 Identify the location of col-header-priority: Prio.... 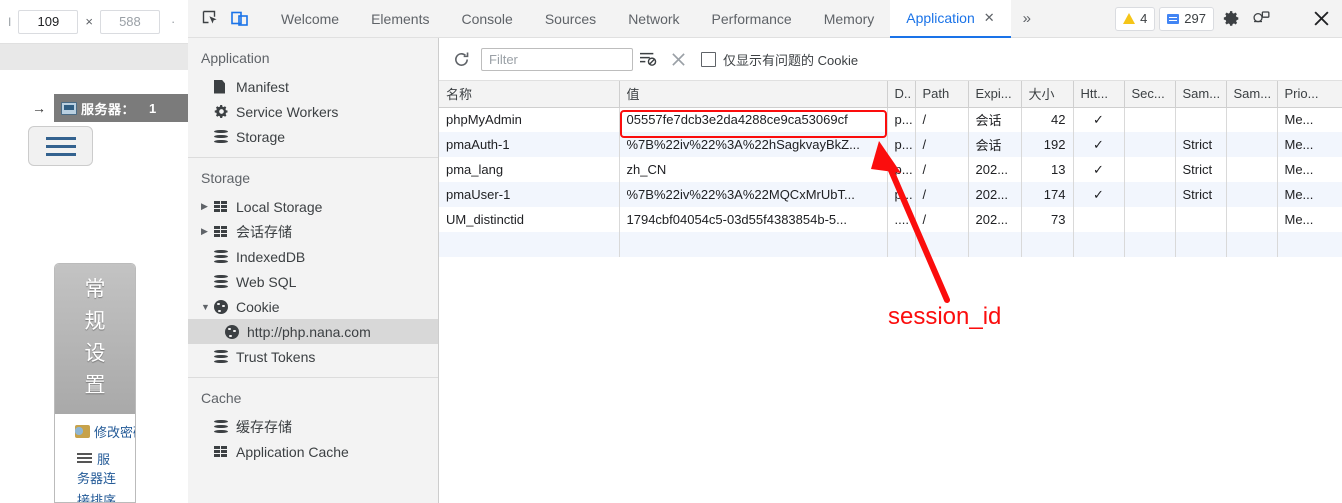
(1309, 94).